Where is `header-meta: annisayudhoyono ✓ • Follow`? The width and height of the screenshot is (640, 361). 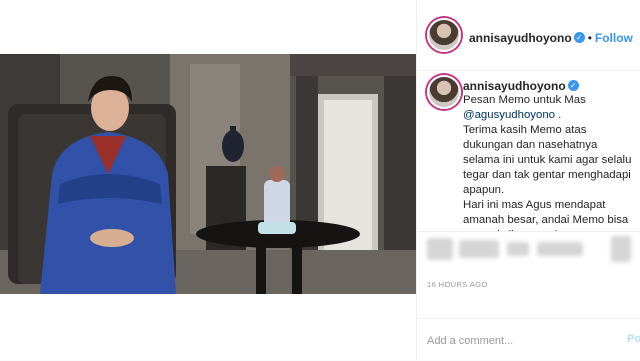 header-meta: annisayudhoyono ✓ • Follow is located at coordinates (551, 38).